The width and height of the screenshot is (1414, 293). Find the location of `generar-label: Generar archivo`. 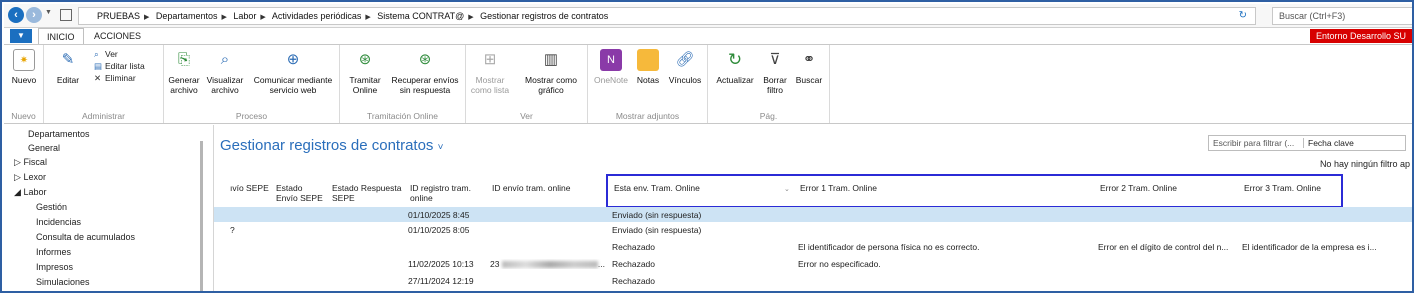

generar-label: Generar archivo is located at coordinates (184, 85).